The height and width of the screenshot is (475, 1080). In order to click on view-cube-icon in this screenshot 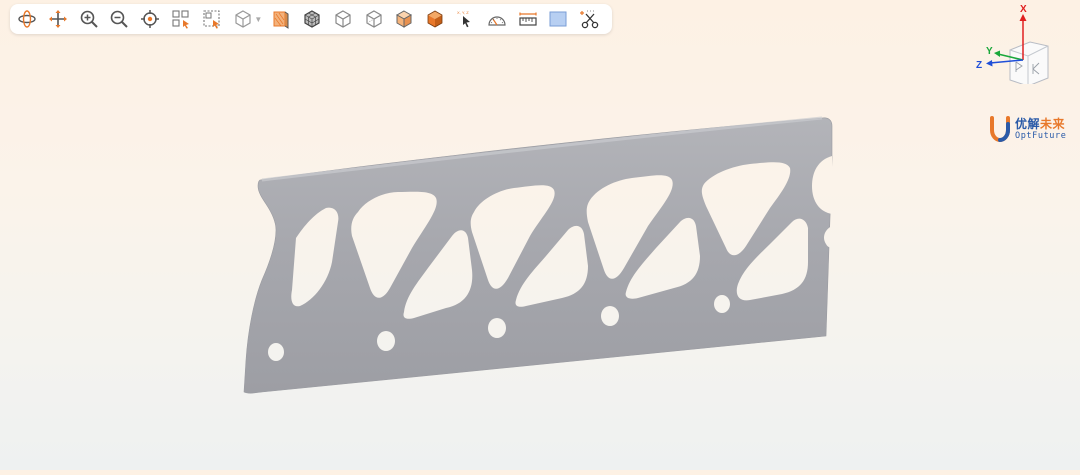, I will do `click(242, 19)`.